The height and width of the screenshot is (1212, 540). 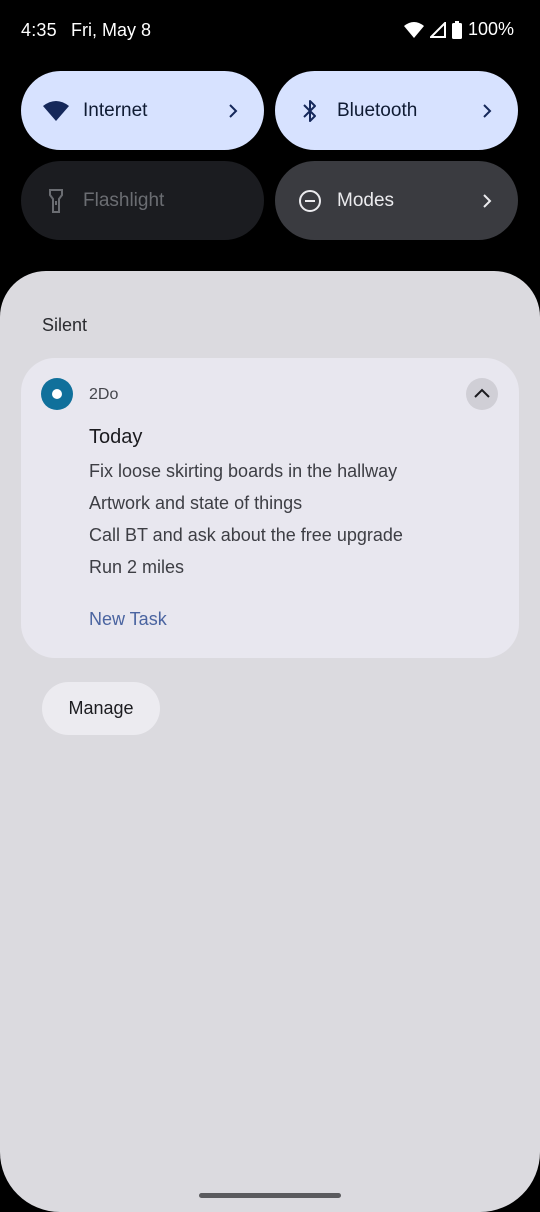 I want to click on tile-flashlight-label: Flashlight, so click(x=124, y=200).